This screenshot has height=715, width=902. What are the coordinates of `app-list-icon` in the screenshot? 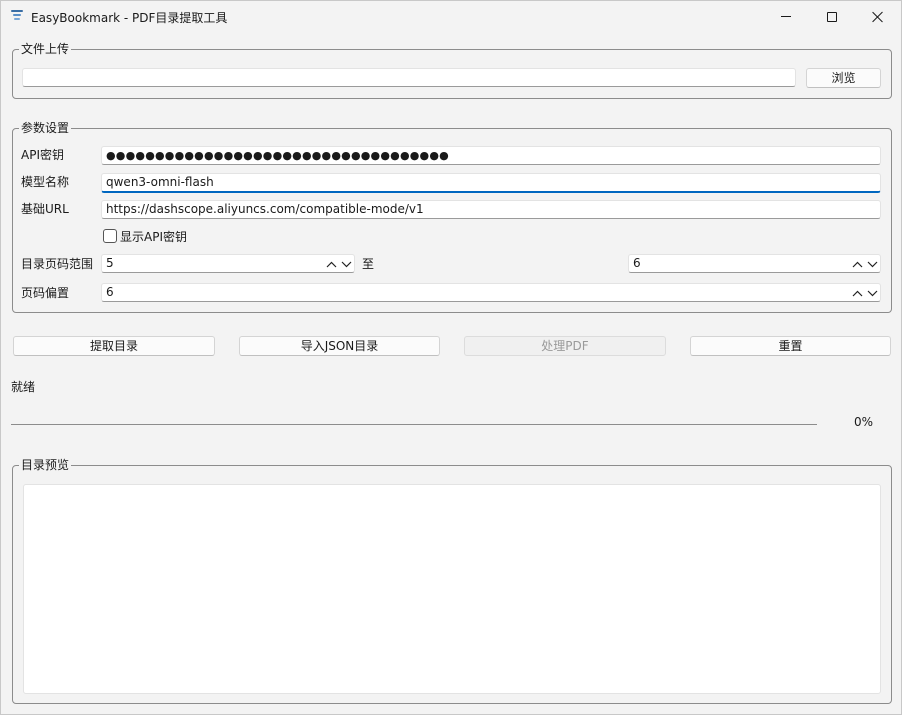 It's located at (17, 16).